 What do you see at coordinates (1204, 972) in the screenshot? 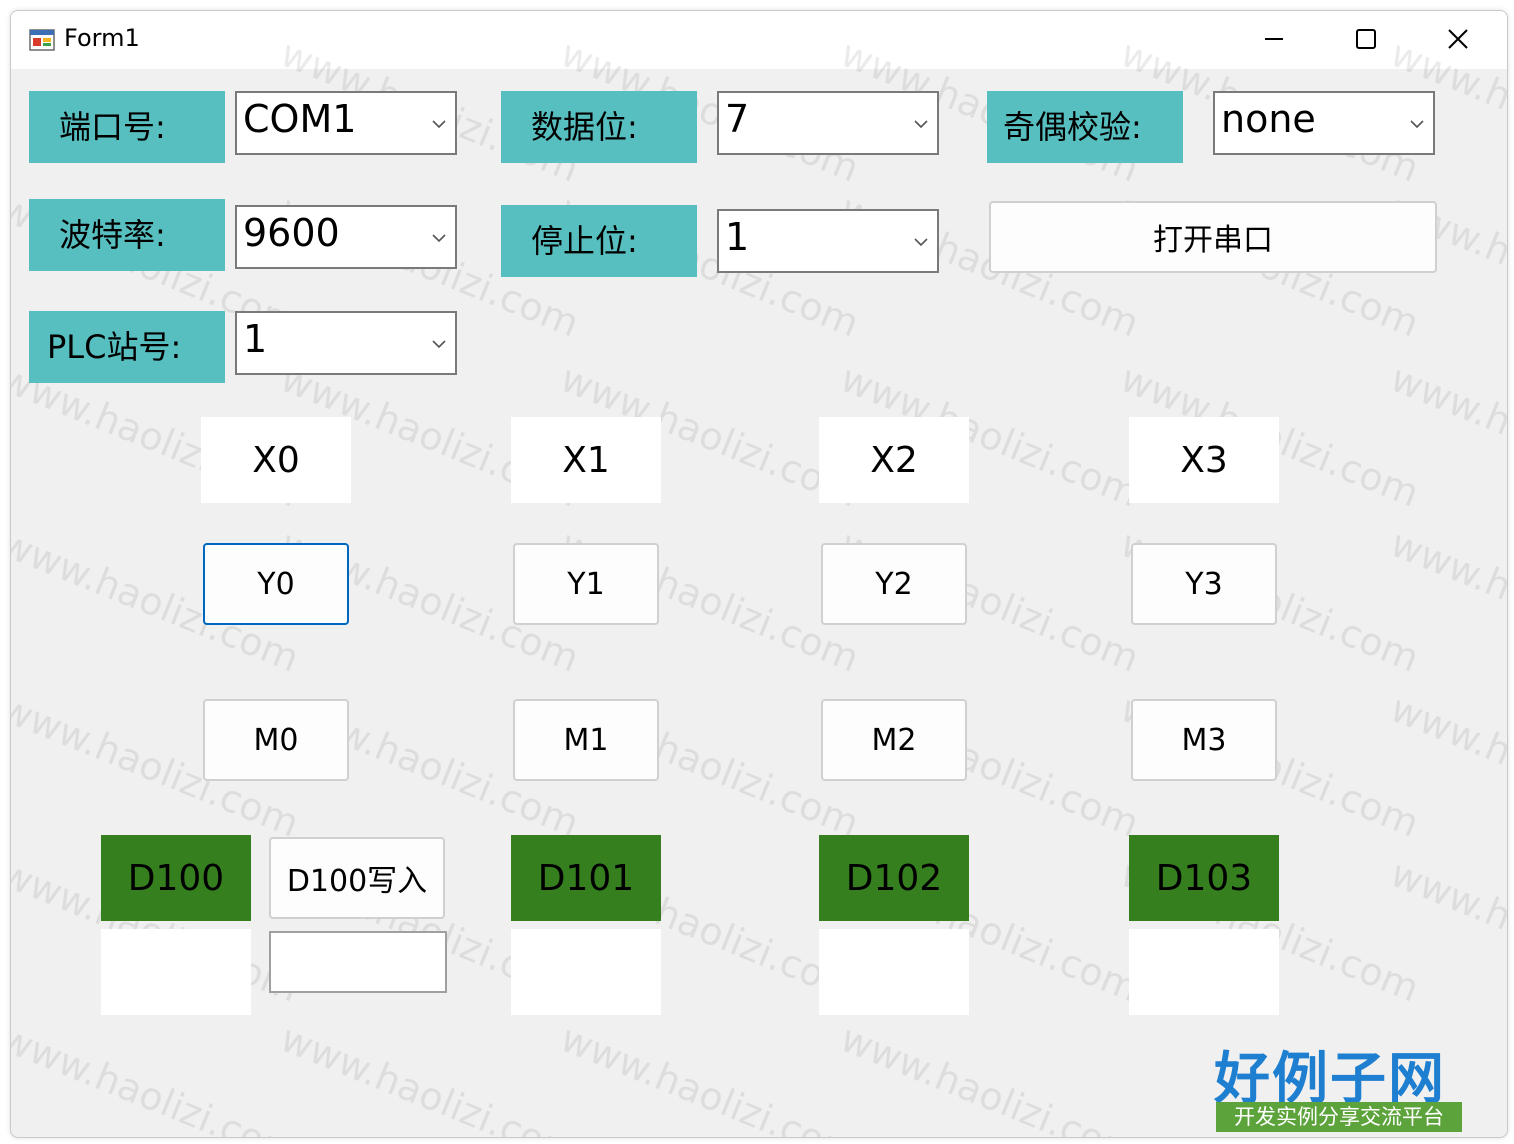
I see `register-d103-value` at bounding box center [1204, 972].